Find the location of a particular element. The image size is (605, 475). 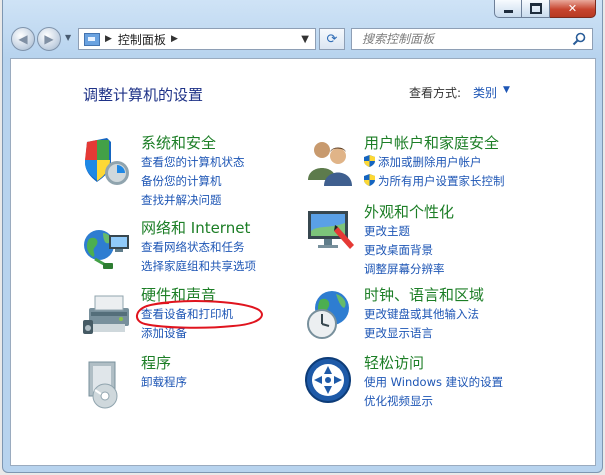

link-check-computer-status: 查看您的计算机状态 is located at coordinates (193, 162).